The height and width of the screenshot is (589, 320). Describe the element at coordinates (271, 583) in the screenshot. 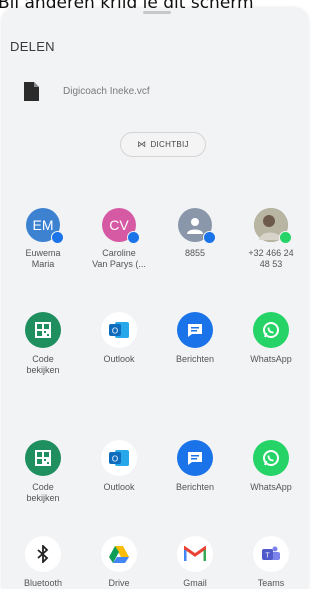

I see `app-label: Teams` at that location.